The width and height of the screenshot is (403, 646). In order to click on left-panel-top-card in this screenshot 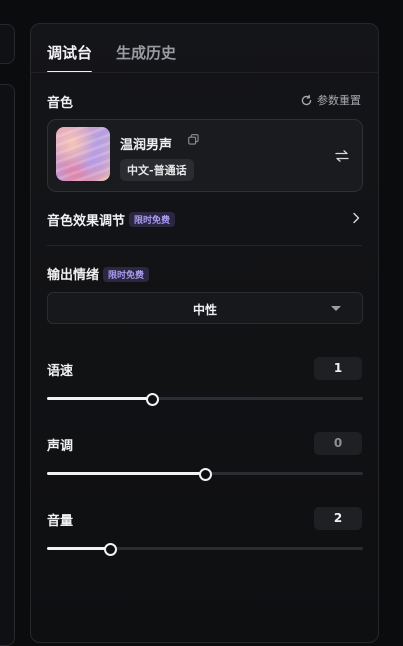, I will do `click(7, 44)`.